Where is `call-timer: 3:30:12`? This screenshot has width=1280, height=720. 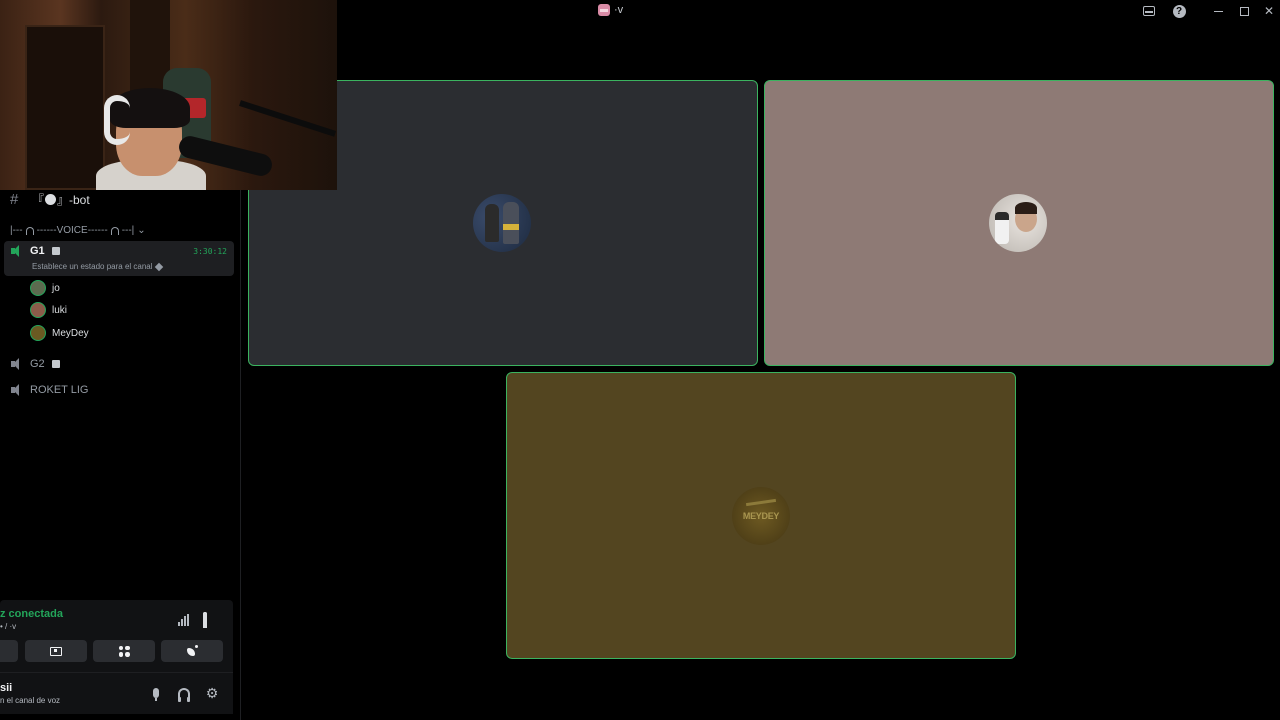
call-timer: 3:30:12 is located at coordinates (210, 251).